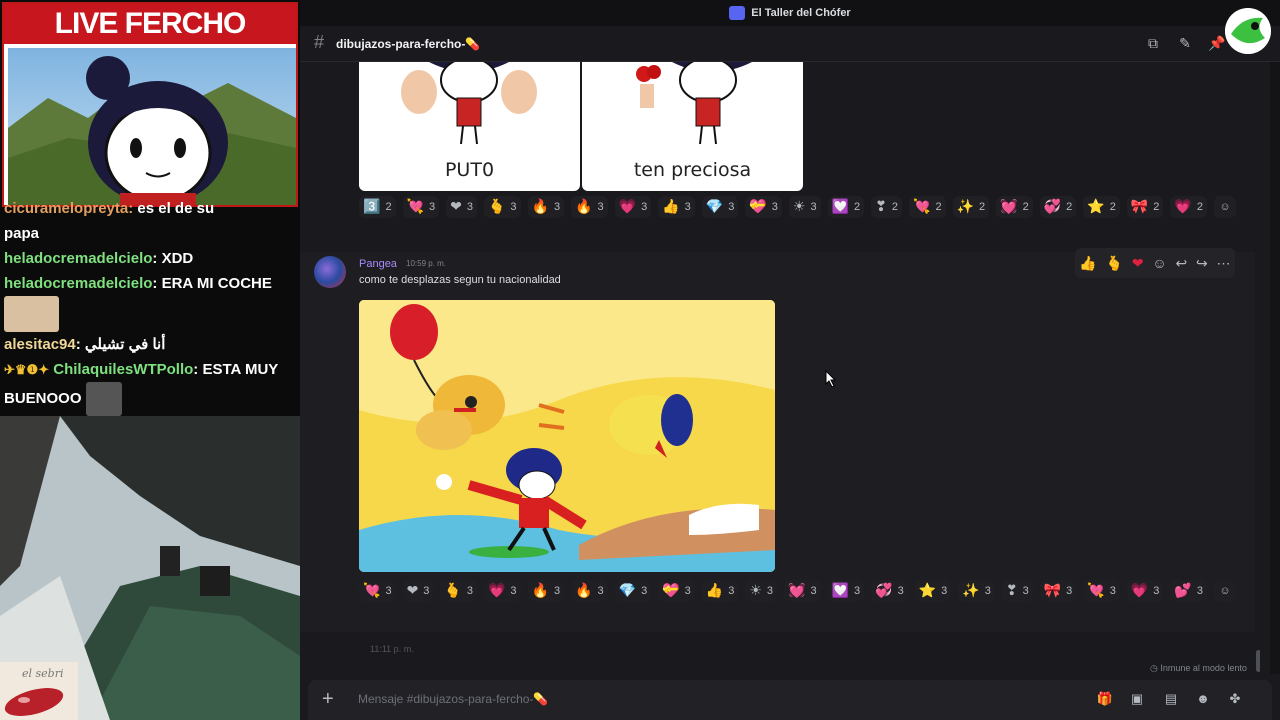 The image size is (1280, 720). I want to click on drawing-attachment, so click(567, 436).